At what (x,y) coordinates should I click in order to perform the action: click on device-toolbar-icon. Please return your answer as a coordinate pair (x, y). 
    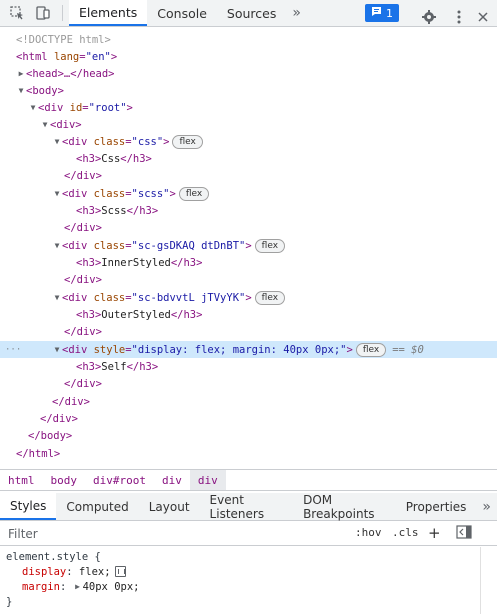
    Looking at the image, I should click on (43, 13).